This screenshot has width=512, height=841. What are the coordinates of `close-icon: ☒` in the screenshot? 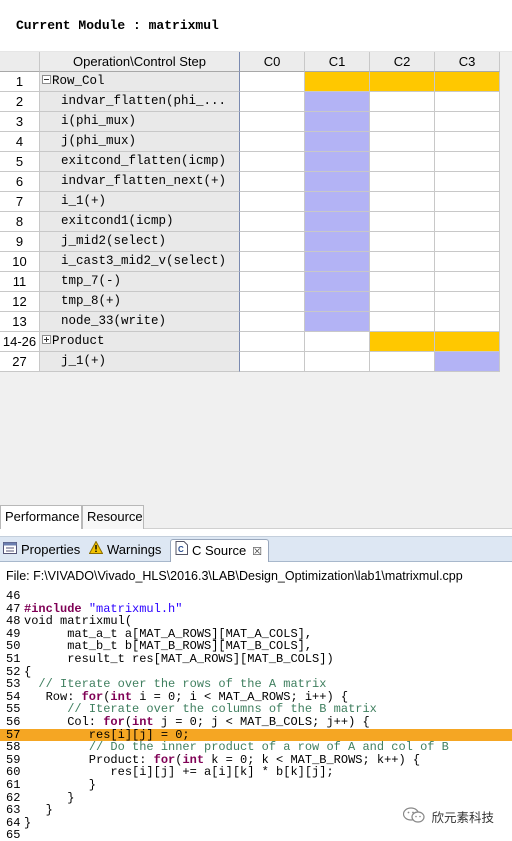 It's located at (257, 552).